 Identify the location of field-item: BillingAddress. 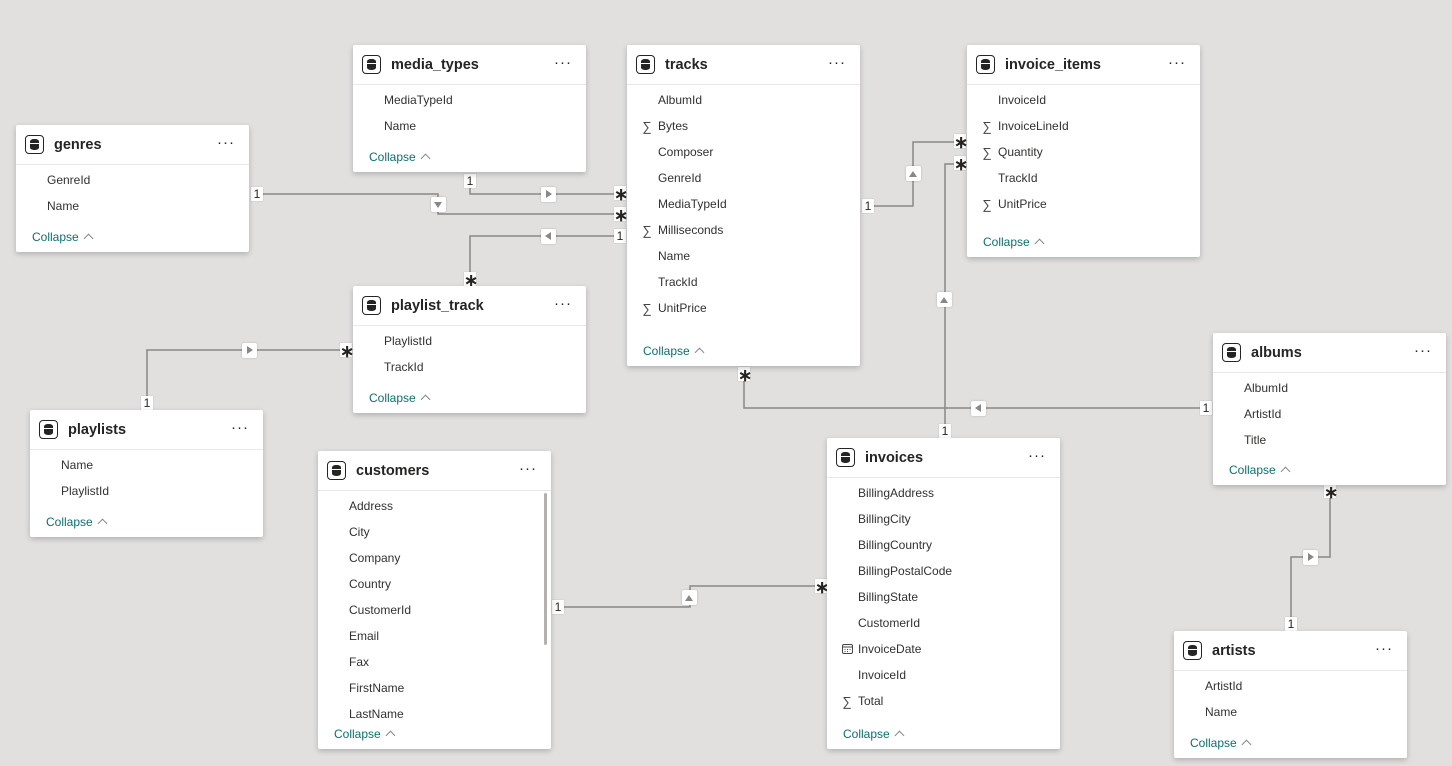
(943, 493).